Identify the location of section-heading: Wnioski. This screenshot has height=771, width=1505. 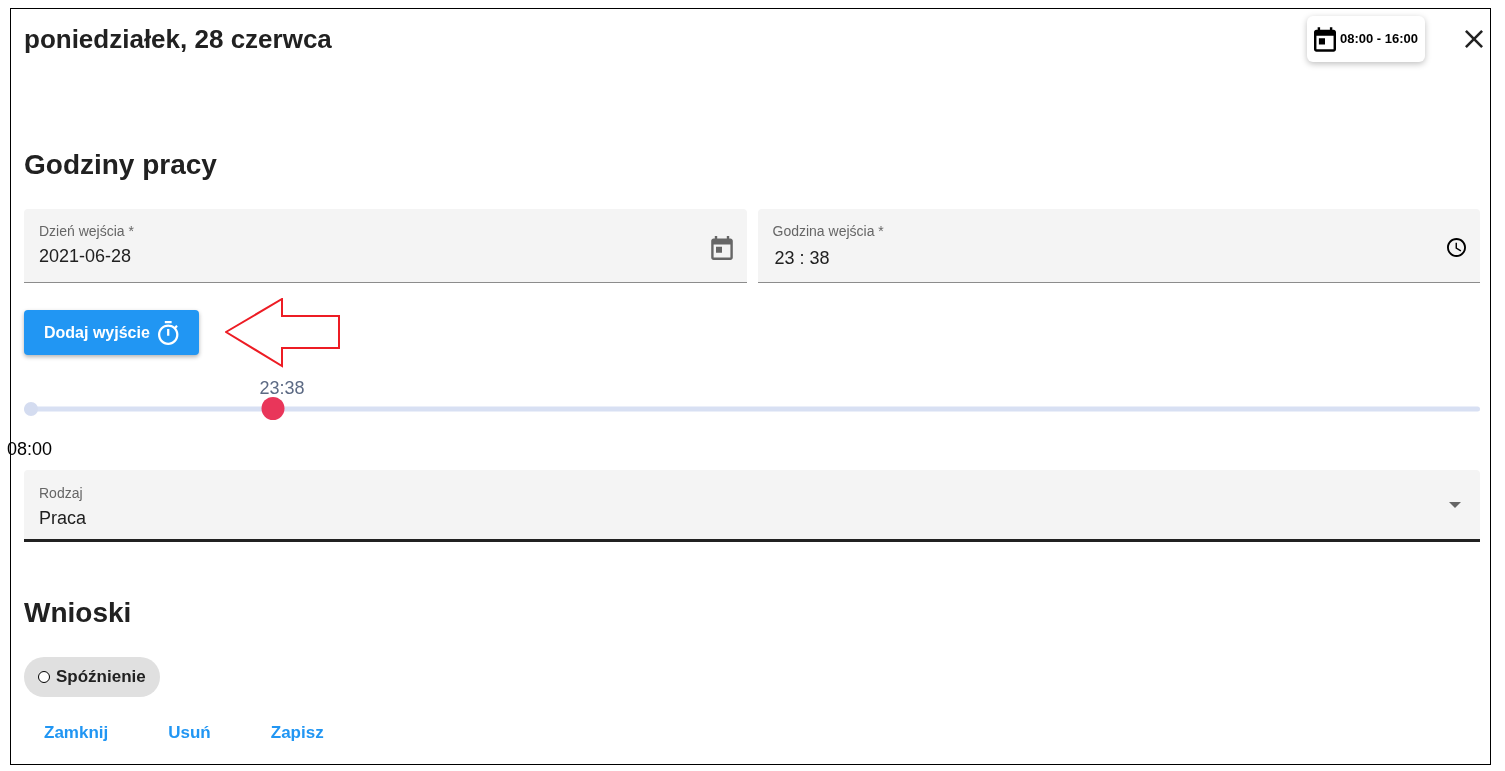
(78, 613).